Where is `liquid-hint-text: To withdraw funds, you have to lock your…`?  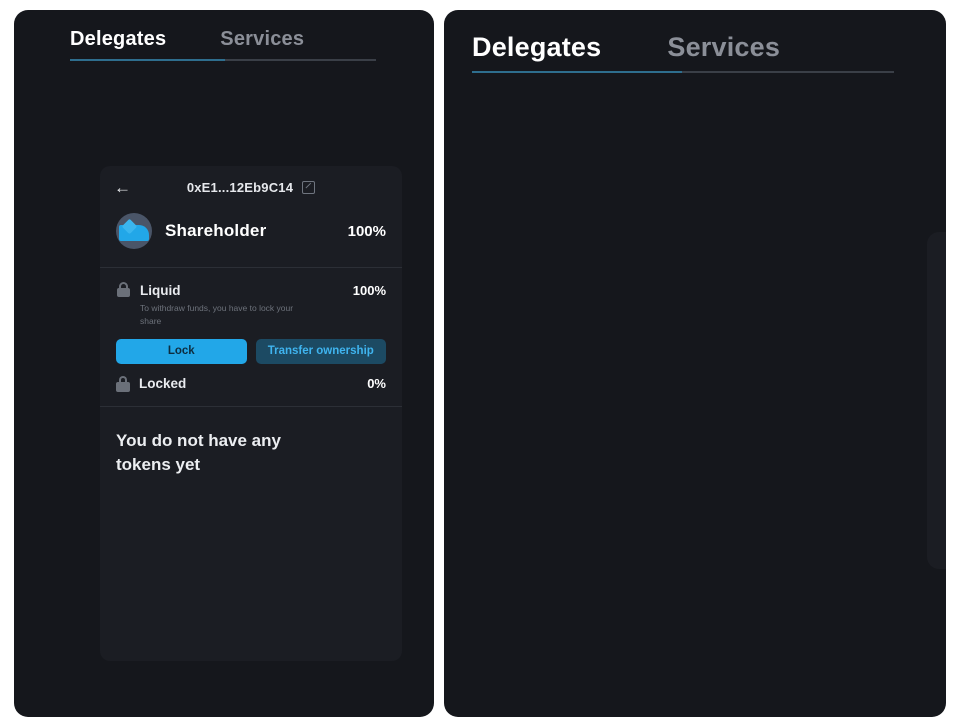
liquid-hint-text: To withdraw funds, you have to lock your… is located at coordinates (217, 314).